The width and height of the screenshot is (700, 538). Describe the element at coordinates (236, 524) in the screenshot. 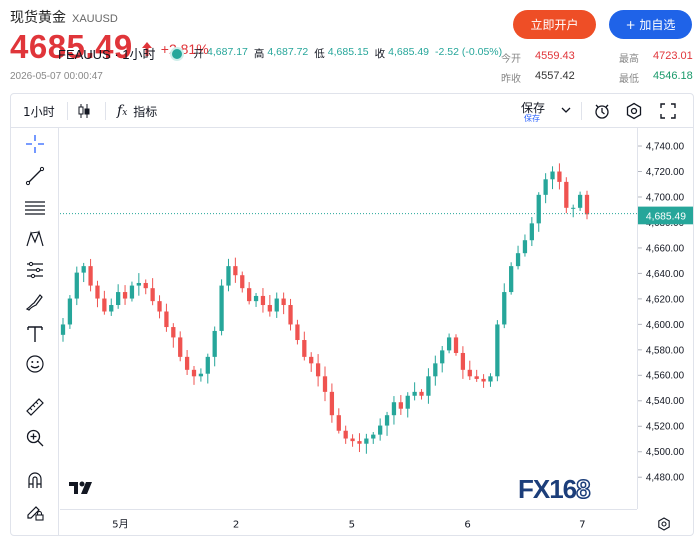

I see `x-tick-label: 2` at that location.